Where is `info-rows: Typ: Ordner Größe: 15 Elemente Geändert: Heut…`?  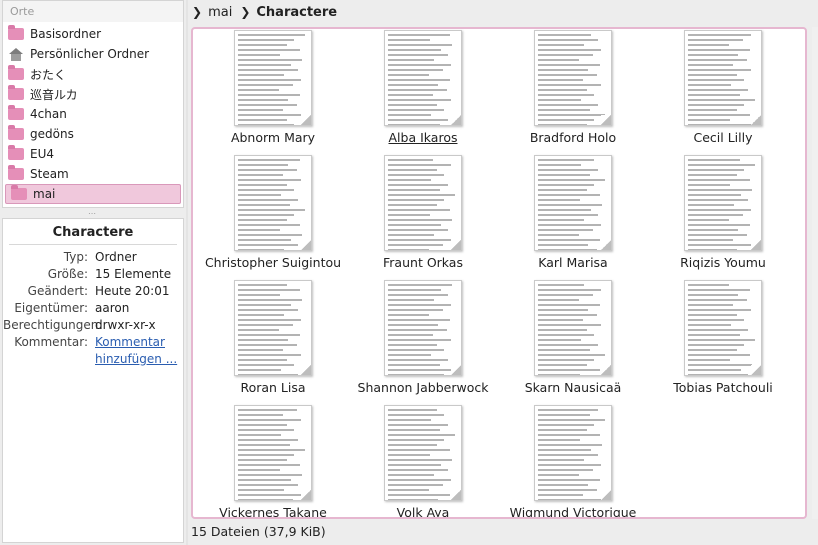
info-rows: Typ: Ordner Größe: 15 Elemente Geändert: Heut… is located at coordinates (93, 289).